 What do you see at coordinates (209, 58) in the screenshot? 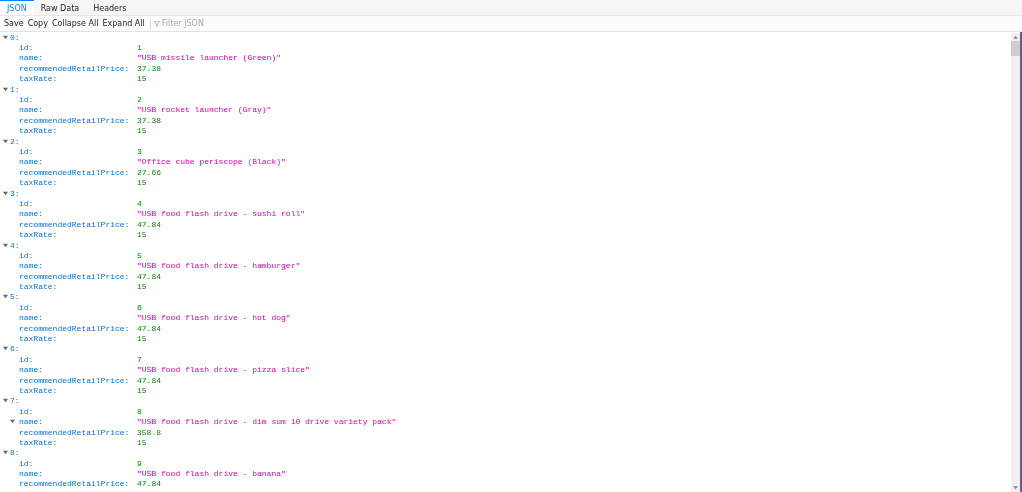
I see `property-value: "USB missile launcher (Green)"` at bounding box center [209, 58].